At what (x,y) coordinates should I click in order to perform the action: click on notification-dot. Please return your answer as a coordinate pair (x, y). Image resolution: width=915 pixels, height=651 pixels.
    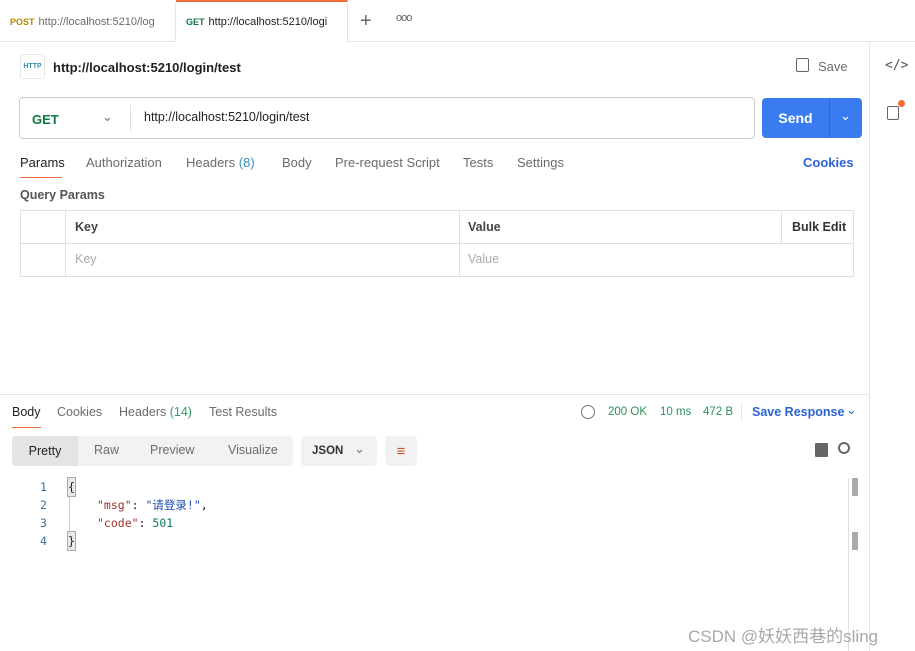
    Looking at the image, I should click on (901, 103).